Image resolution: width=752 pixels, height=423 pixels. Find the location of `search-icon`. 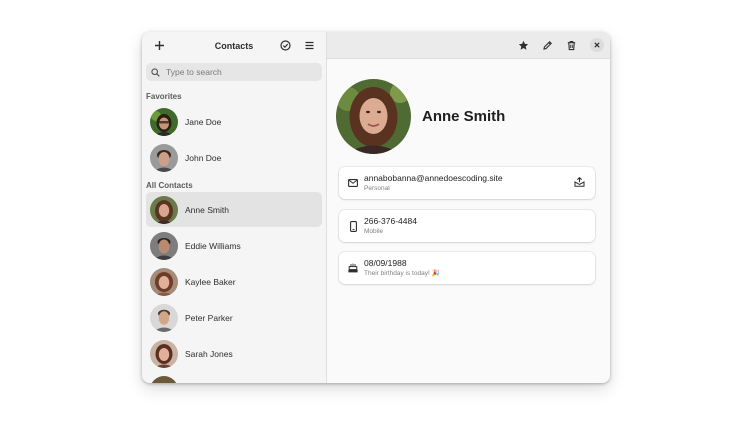

search-icon is located at coordinates (155, 72).